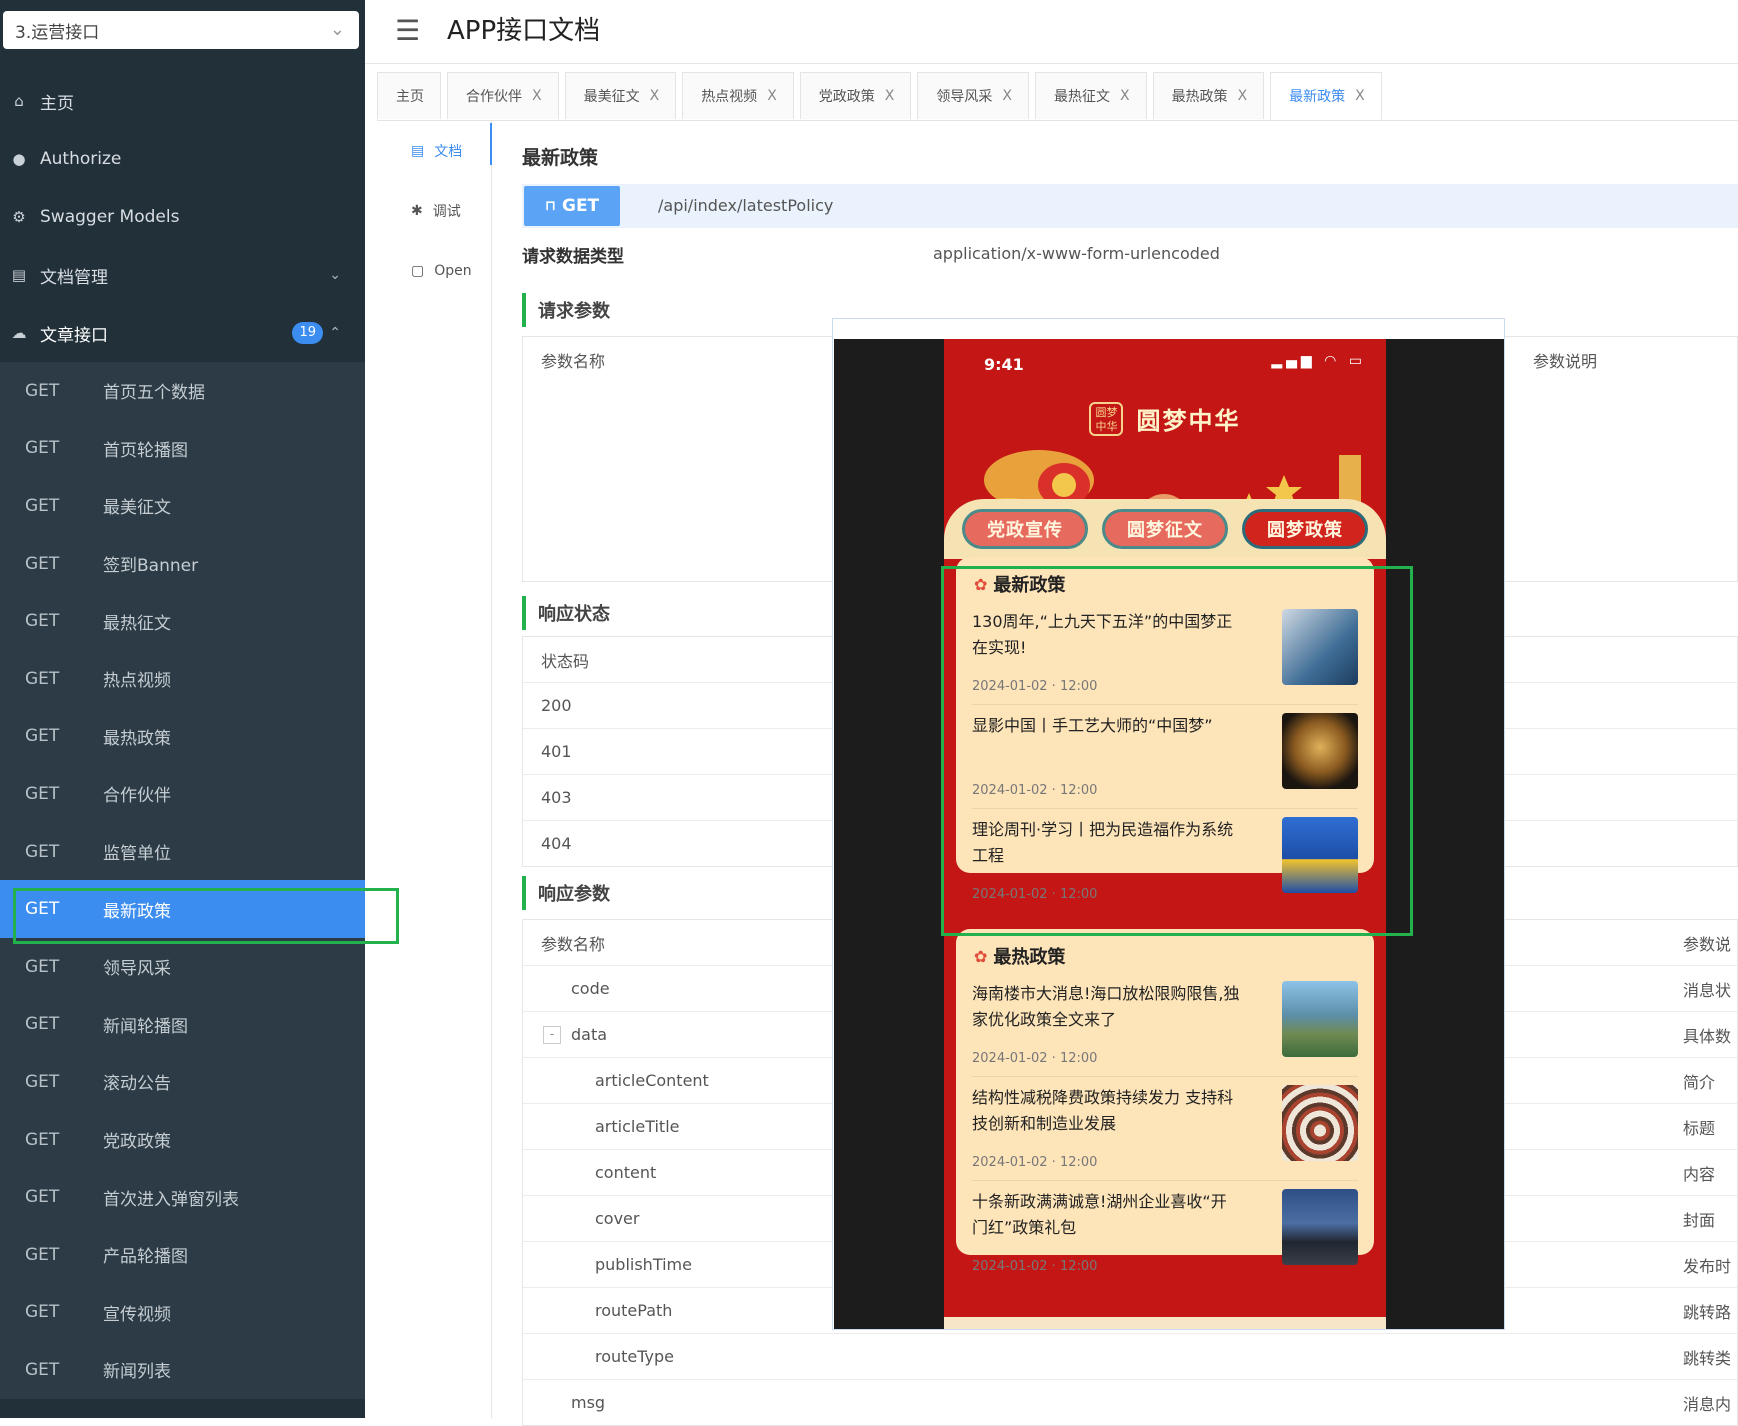  I want to click on col-desc-header: 参数说明, so click(1565, 361).